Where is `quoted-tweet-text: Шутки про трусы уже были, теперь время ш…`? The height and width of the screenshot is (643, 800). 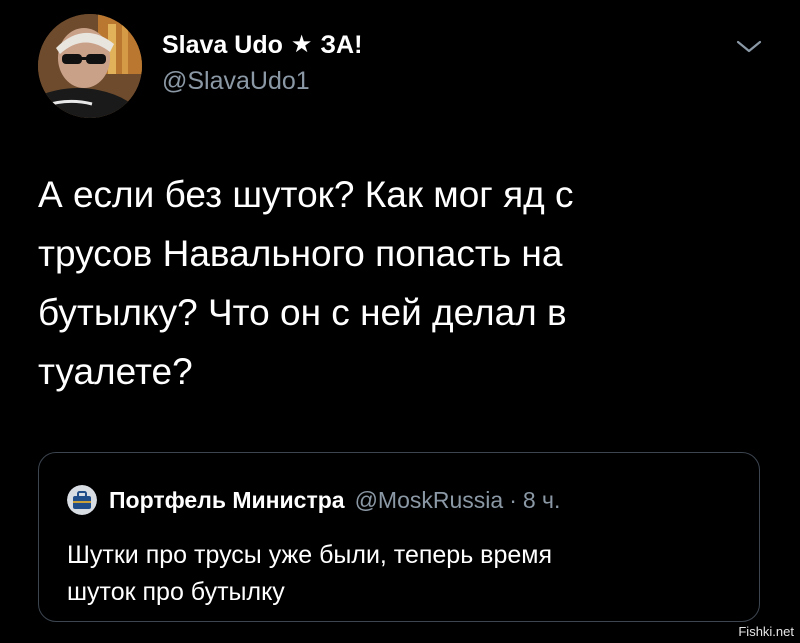 quoted-tweet-text: Шутки про трусы уже были, теперь время ш… is located at coordinates (309, 573).